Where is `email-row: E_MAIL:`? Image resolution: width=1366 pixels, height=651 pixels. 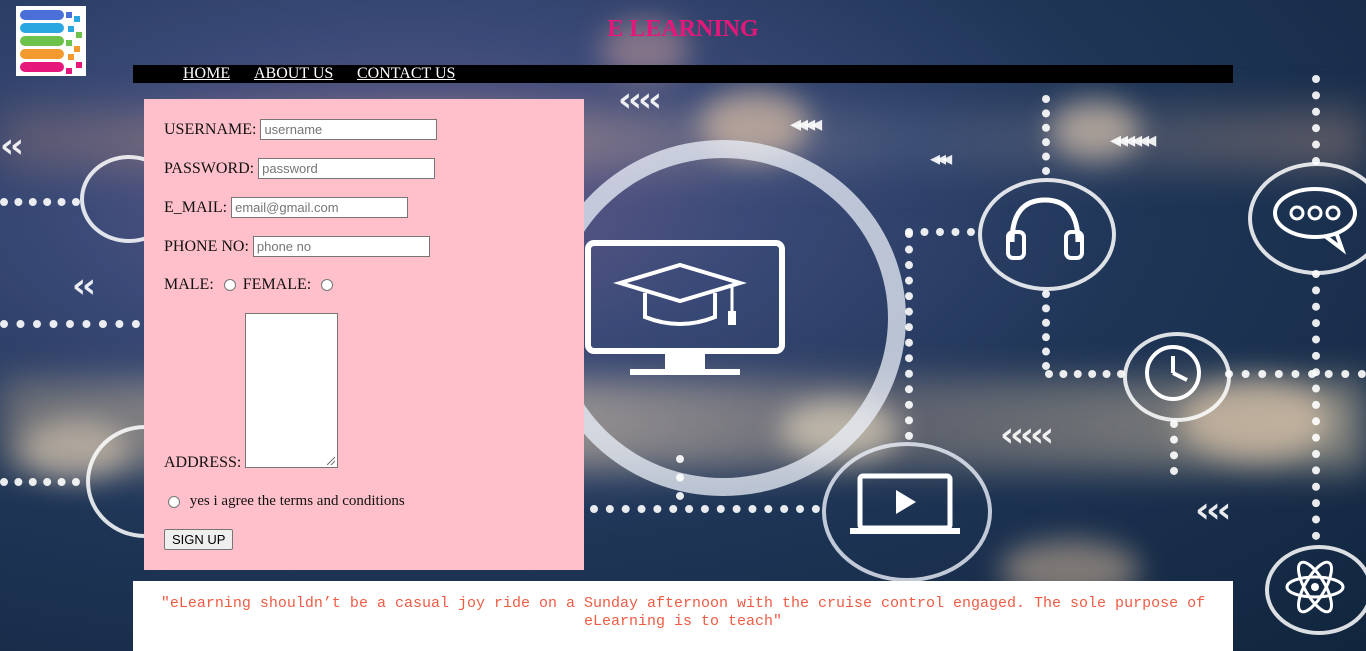
email-row: E_MAIL: is located at coordinates (286, 207).